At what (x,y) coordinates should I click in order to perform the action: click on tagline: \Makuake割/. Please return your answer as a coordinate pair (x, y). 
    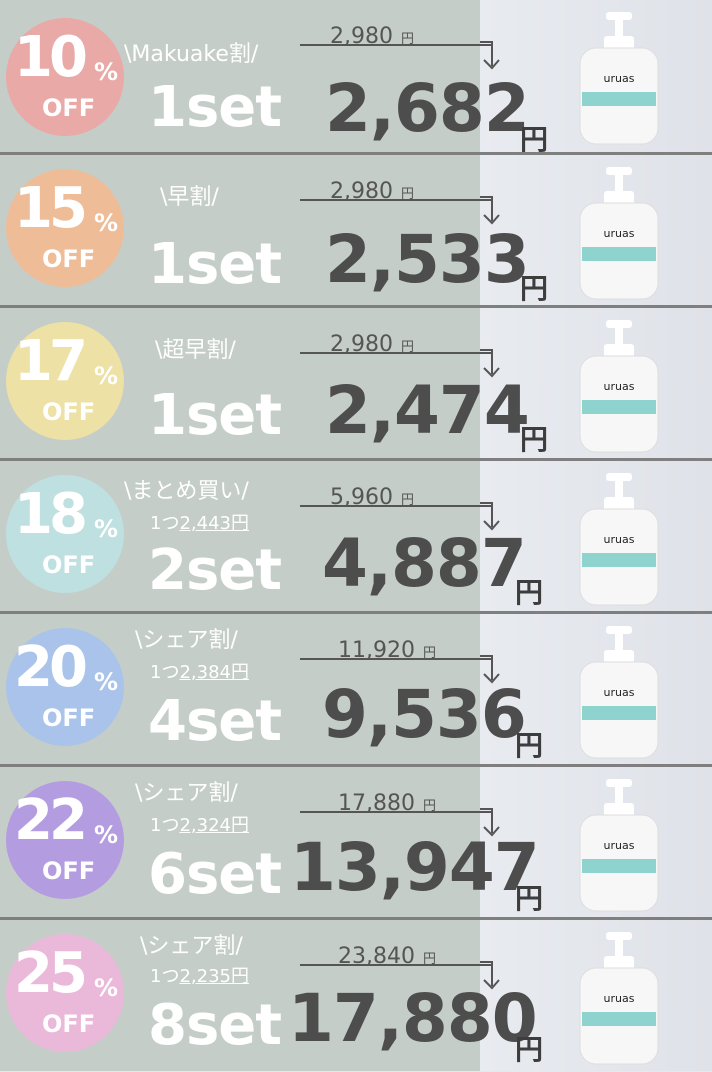
    Looking at the image, I should click on (191, 54).